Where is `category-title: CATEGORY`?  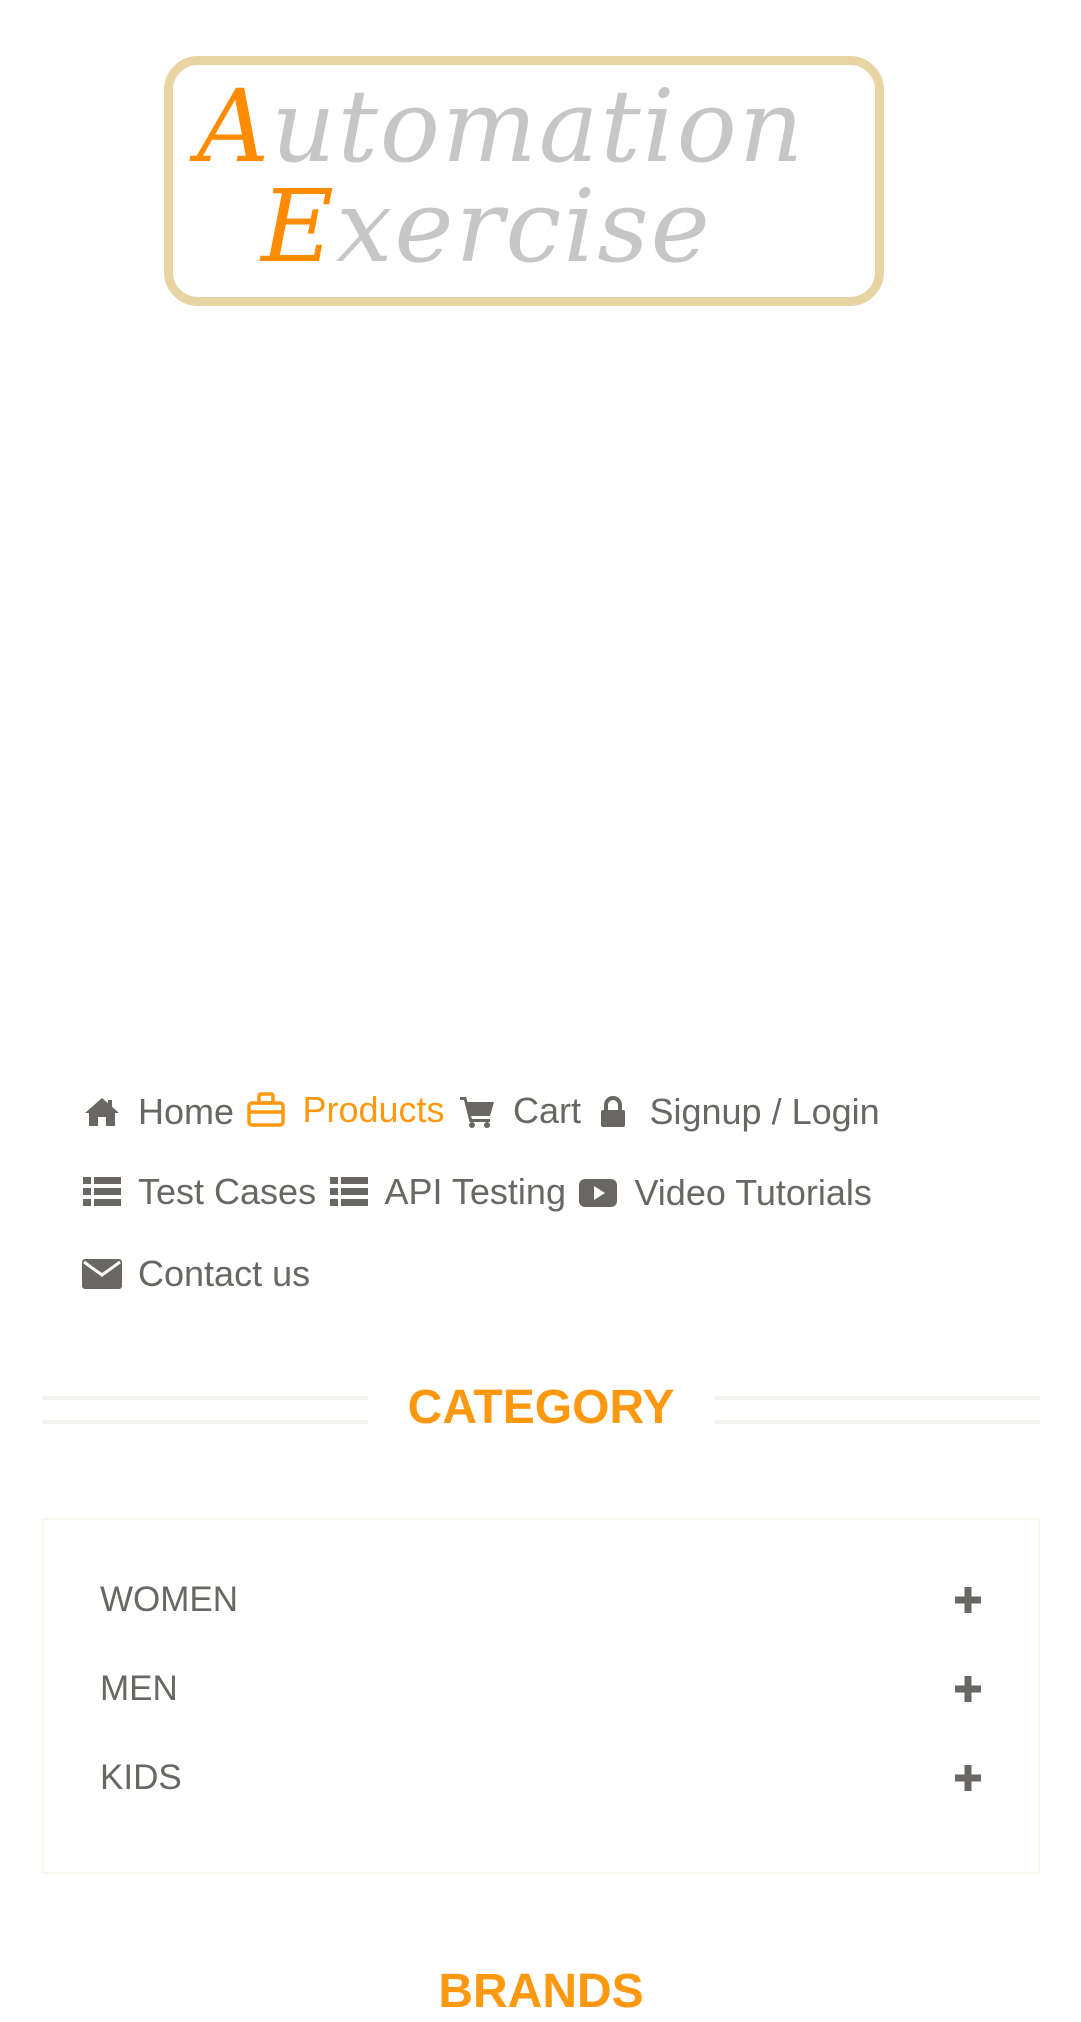 category-title: CATEGORY is located at coordinates (541, 1408).